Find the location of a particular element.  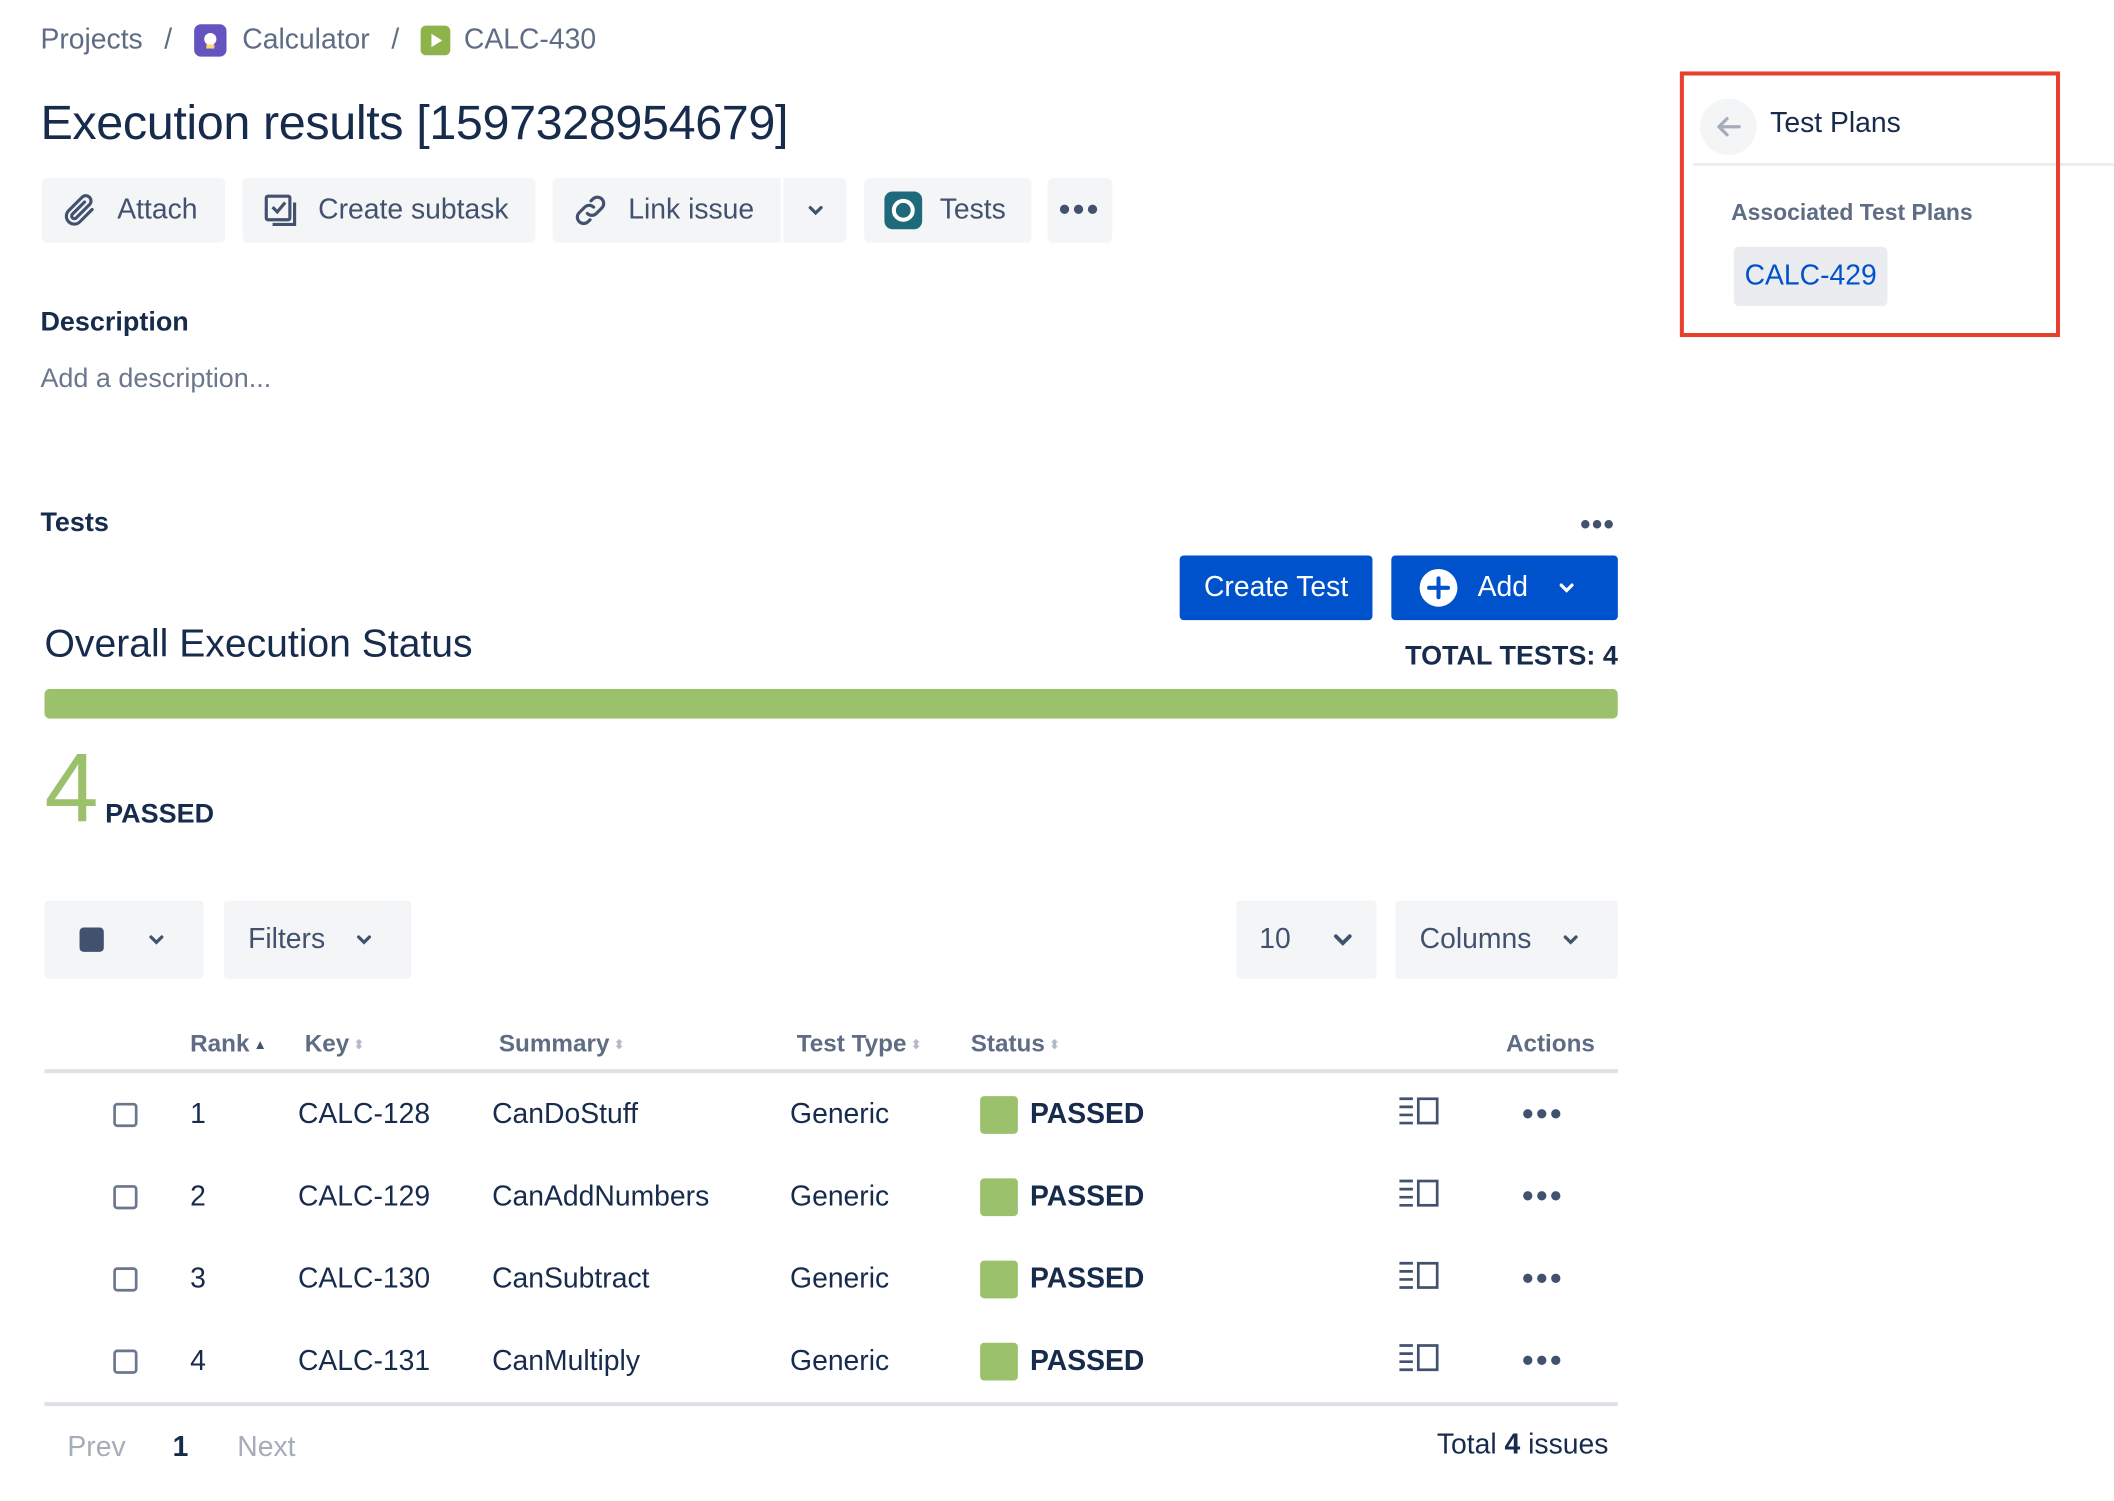

row-key-link: CALC-128 is located at coordinates (364, 1114).